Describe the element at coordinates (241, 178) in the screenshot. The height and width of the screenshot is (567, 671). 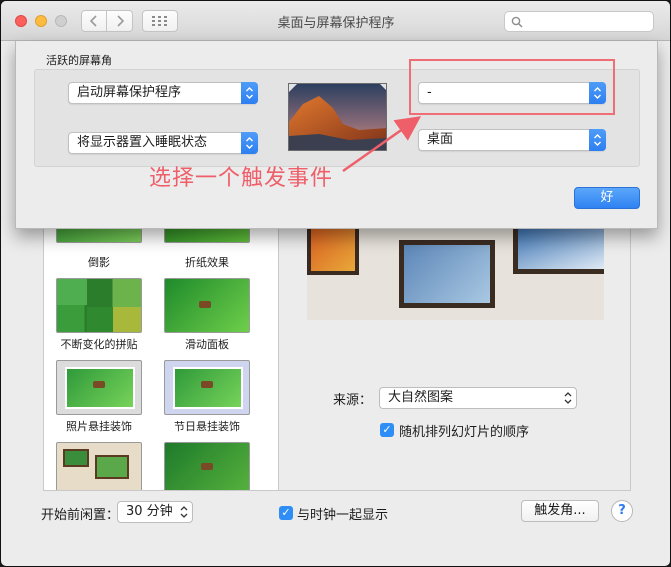
I see `annotation-text: 选择一个触发事件` at that location.